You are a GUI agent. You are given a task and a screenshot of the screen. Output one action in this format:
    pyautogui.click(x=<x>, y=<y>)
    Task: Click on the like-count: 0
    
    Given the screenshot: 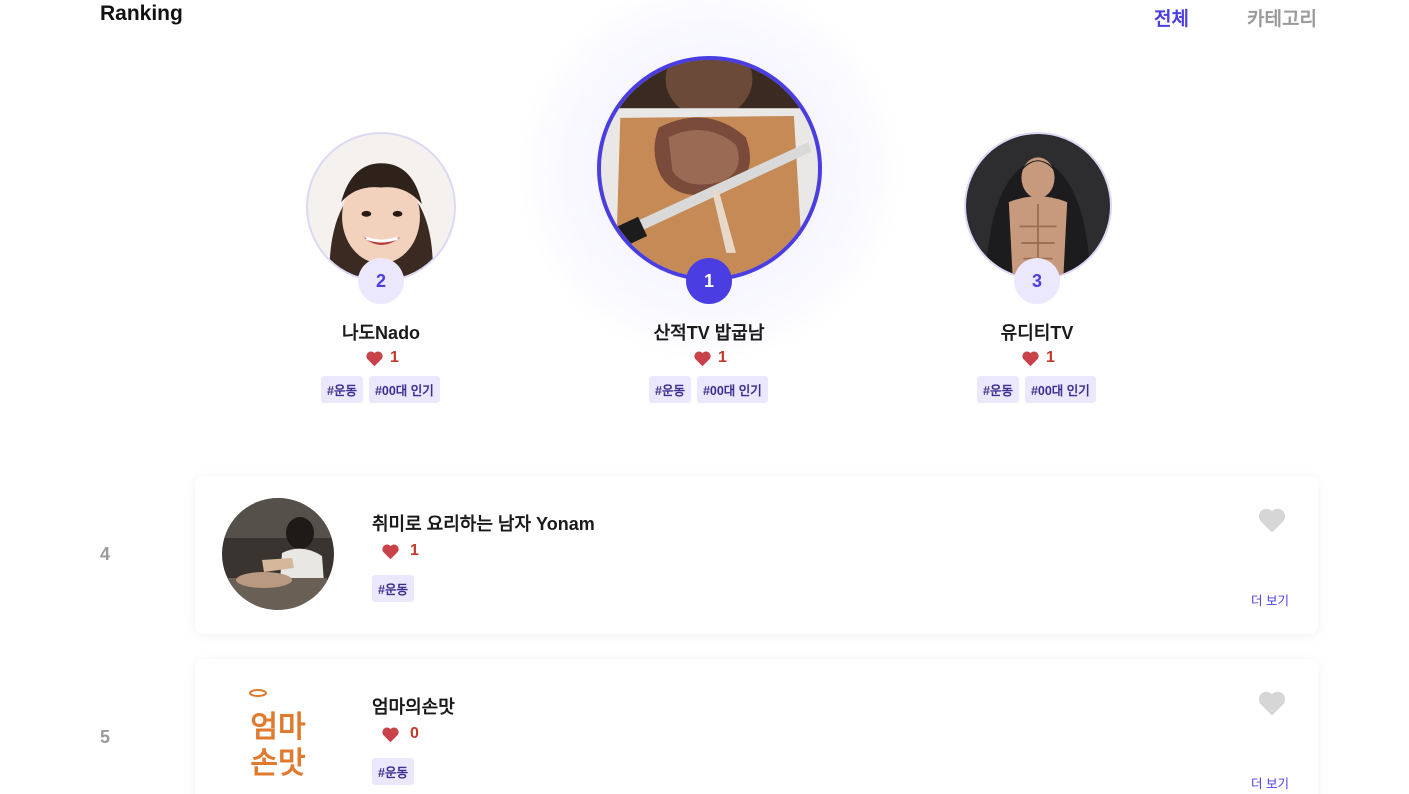 What is the action you would take?
    pyautogui.click(x=400, y=734)
    